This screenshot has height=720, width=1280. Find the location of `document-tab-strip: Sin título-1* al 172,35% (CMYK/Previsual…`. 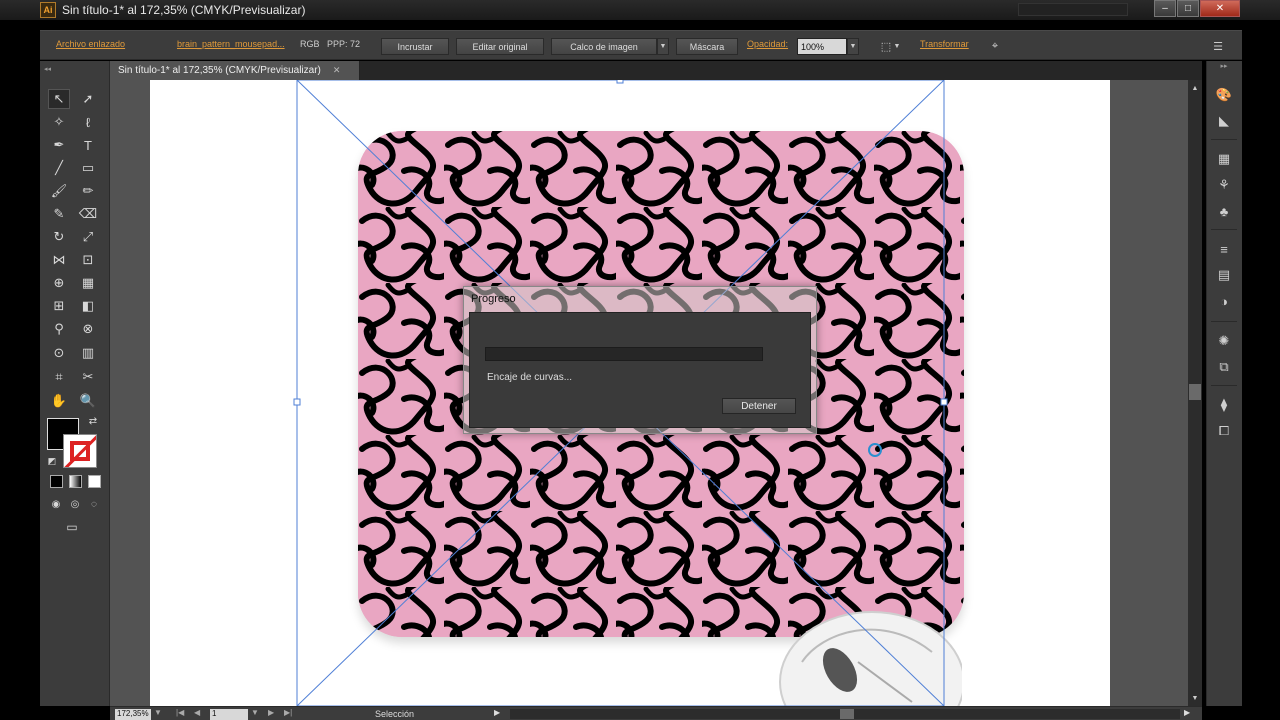

document-tab-strip: Sin título-1* al 172,35% (CMYK/Previsual… is located at coordinates (656, 70).